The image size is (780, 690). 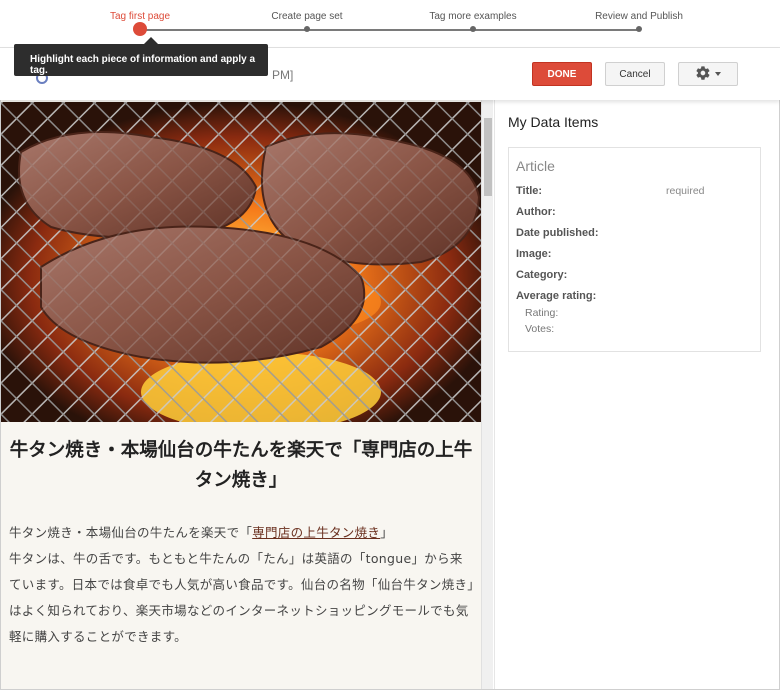 I want to click on settings-button, so click(x=708, y=74).